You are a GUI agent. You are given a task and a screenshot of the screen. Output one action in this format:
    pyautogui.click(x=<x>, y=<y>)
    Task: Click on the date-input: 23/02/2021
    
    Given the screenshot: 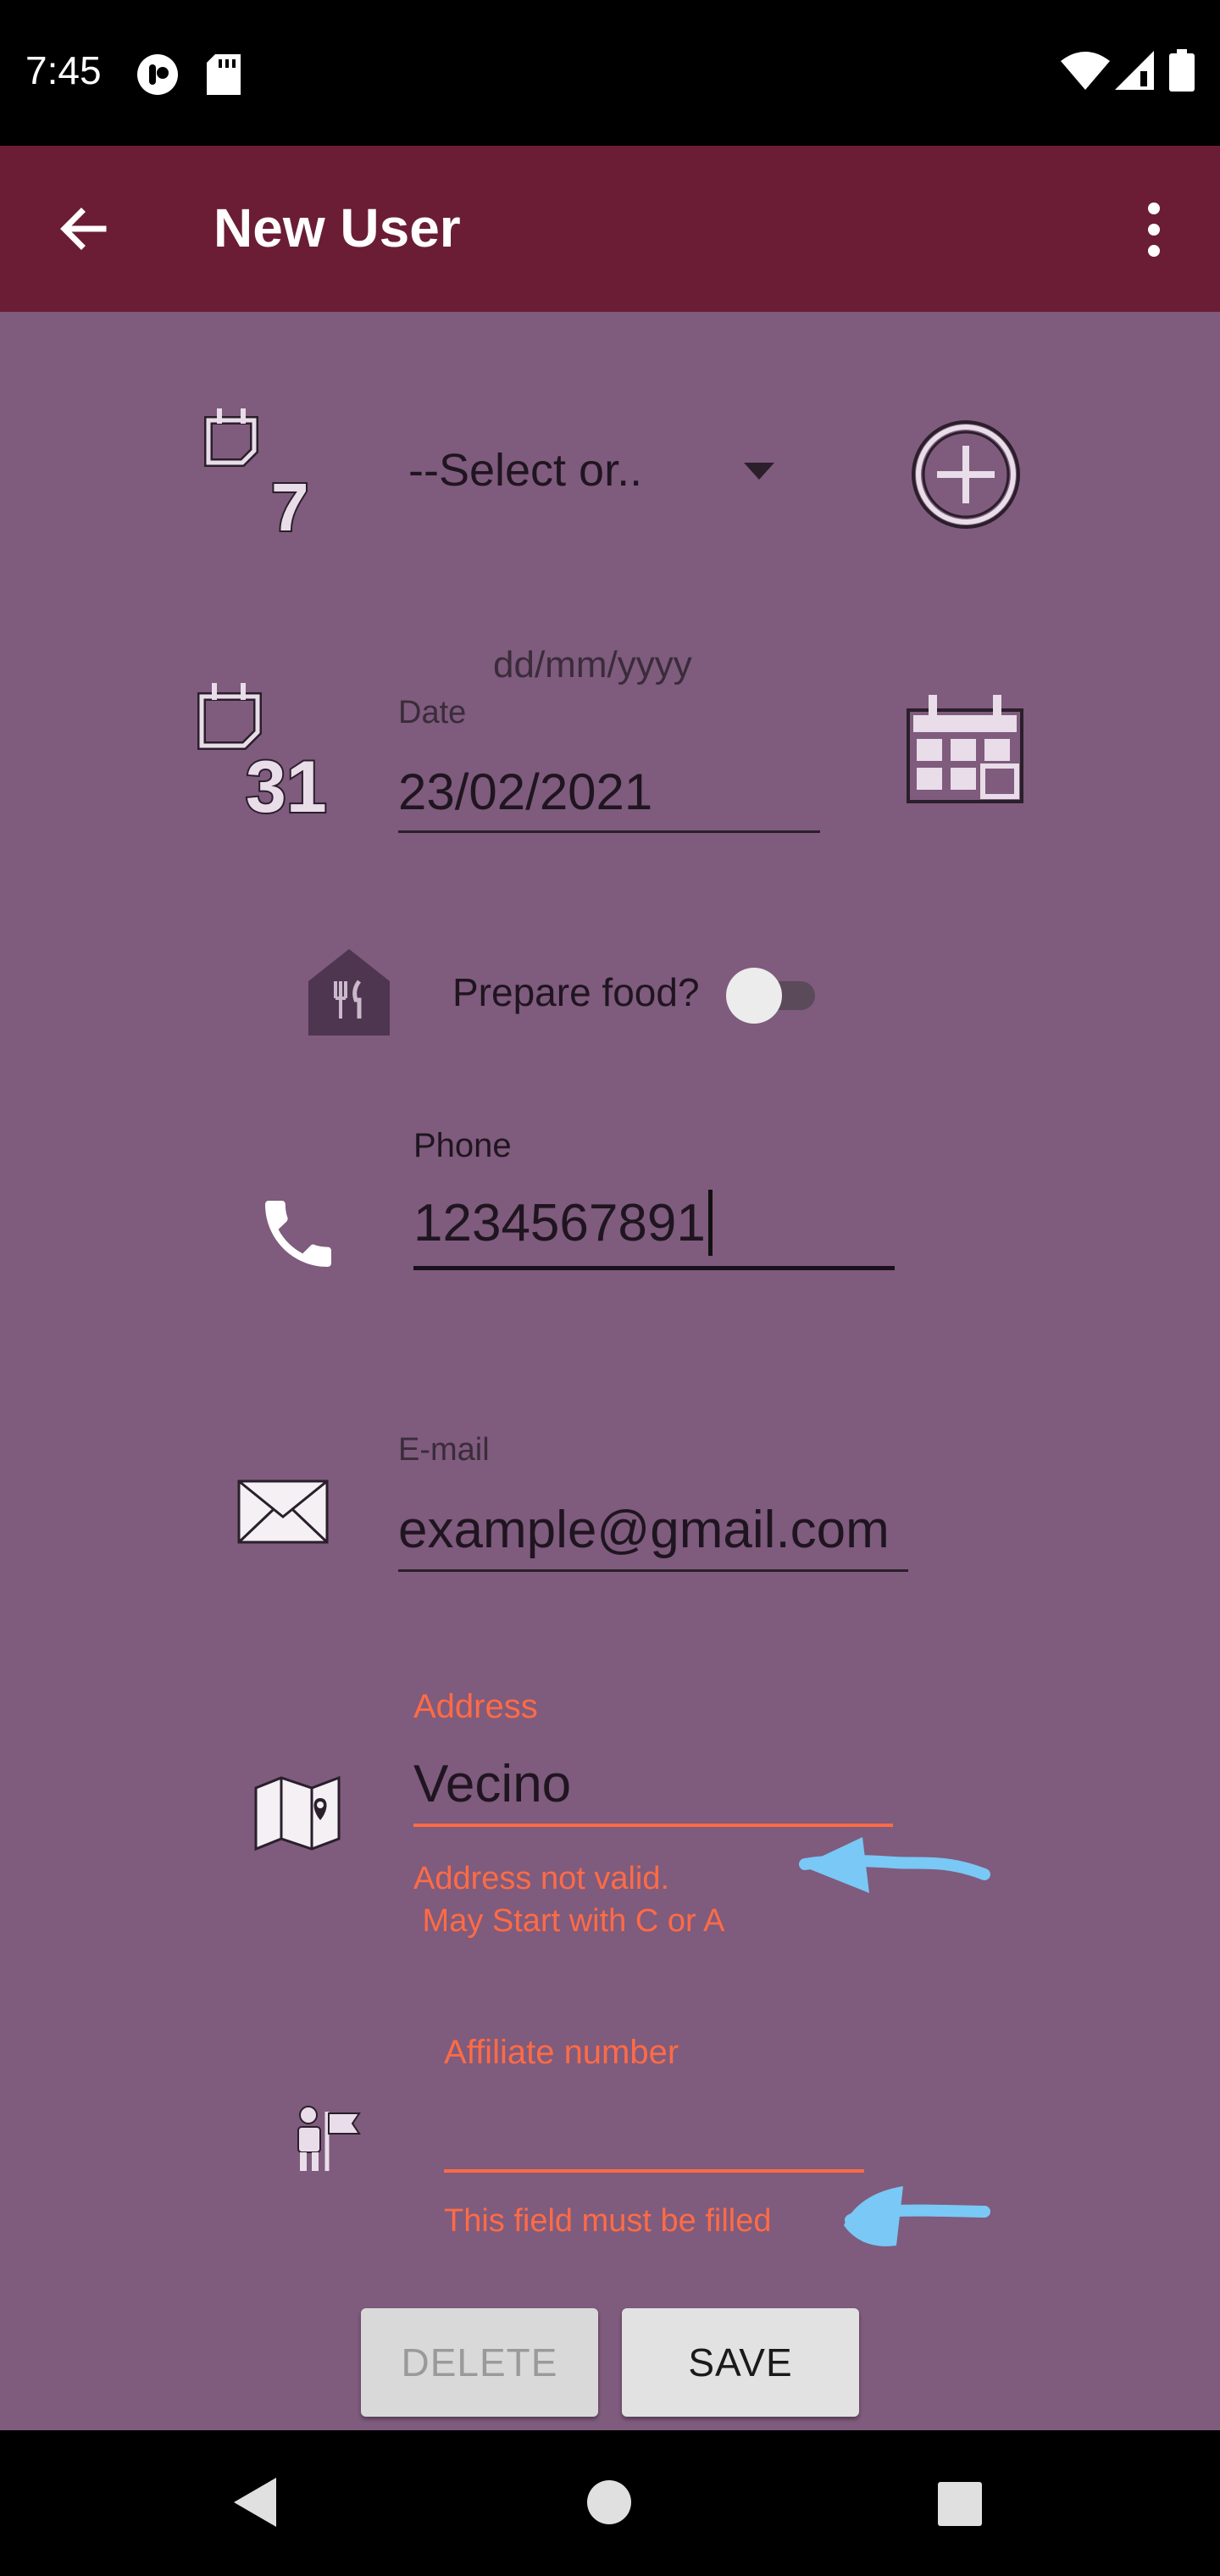 What is the action you would take?
    pyautogui.click(x=525, y=792)
    